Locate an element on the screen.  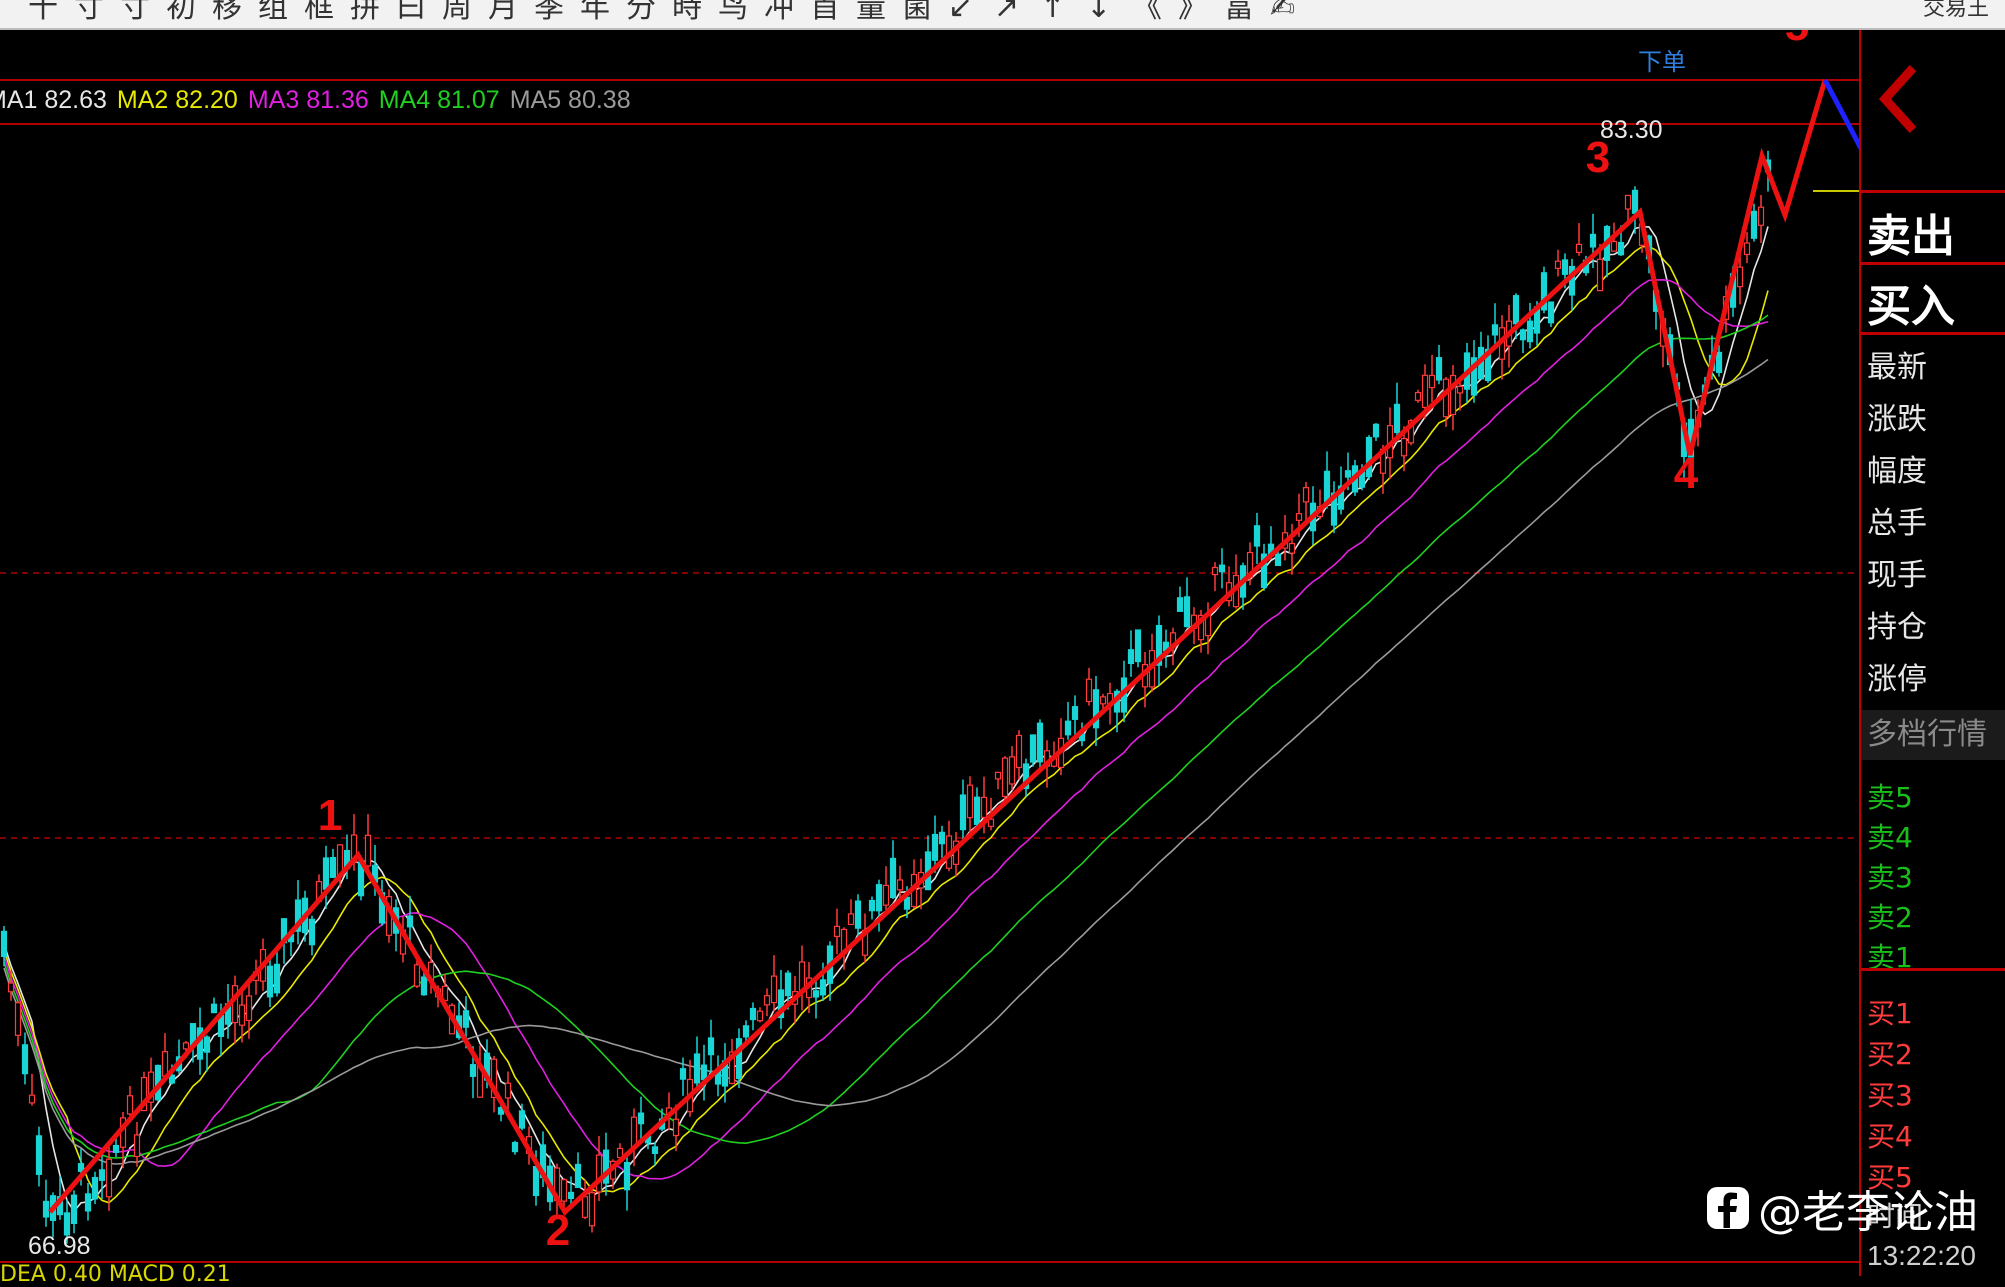
depth-quote-tab: 多档行情 is located at coordinates (1933, 735).